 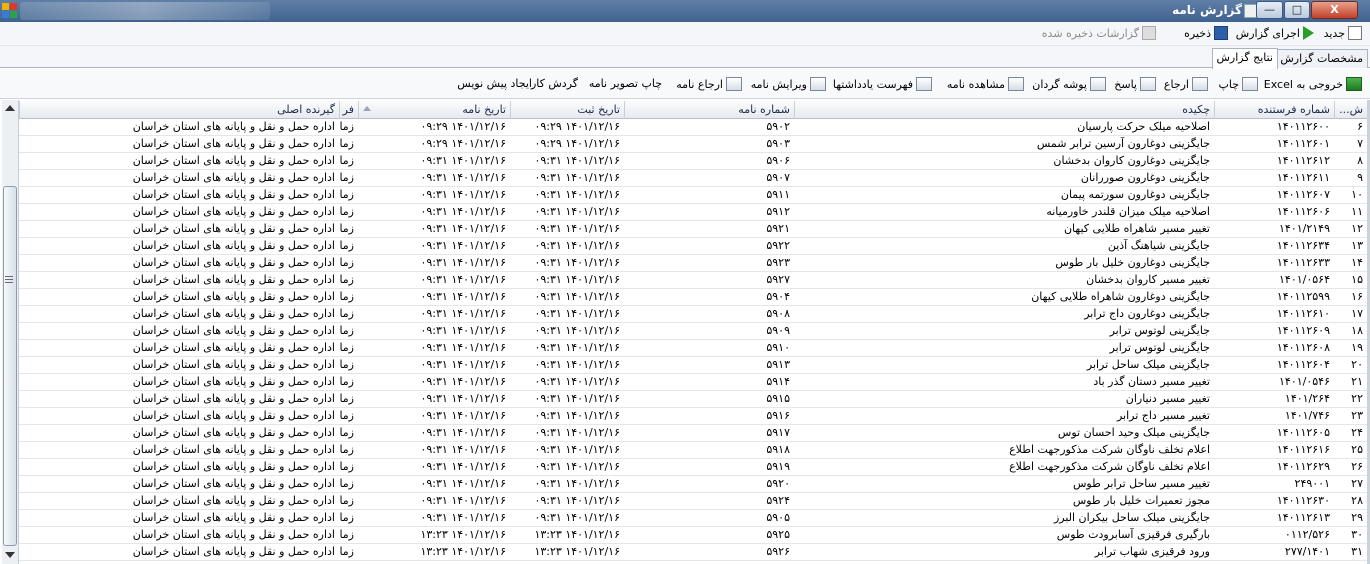 What do you see at coordinates (348, 110) in the screenshot?
I see `col-header-sender: فر` at bounding box center [348, 110].